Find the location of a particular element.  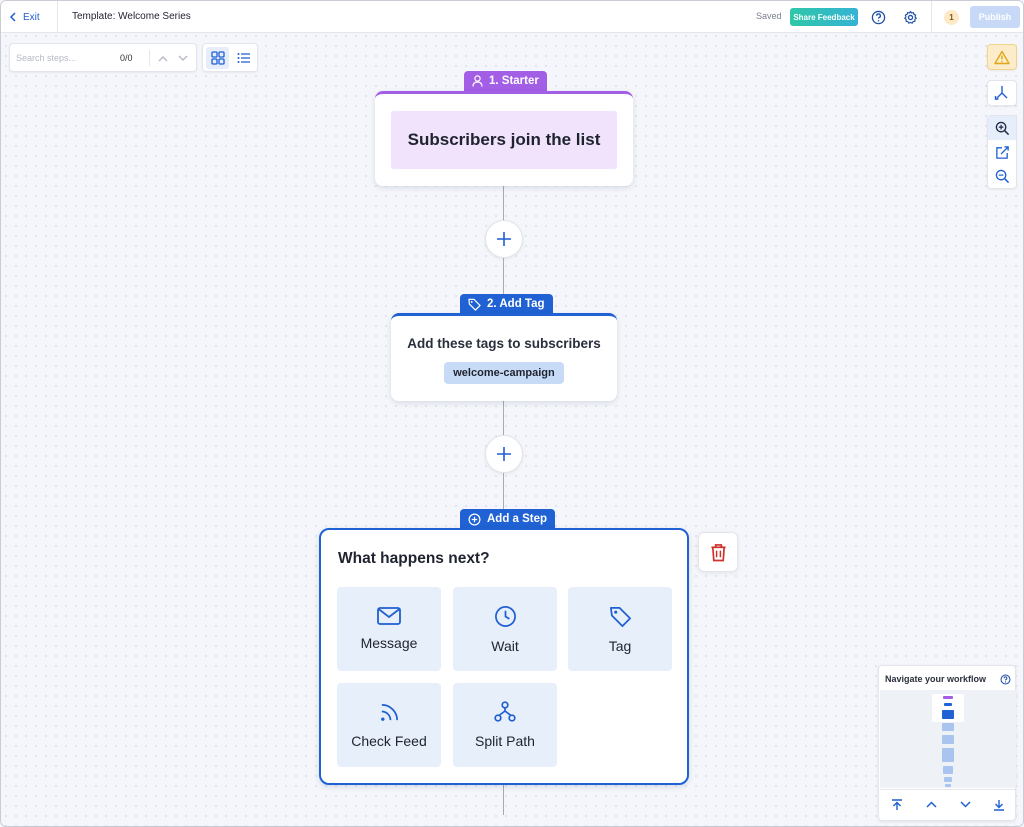

option-label: Message is located at coordinates (389, 643).